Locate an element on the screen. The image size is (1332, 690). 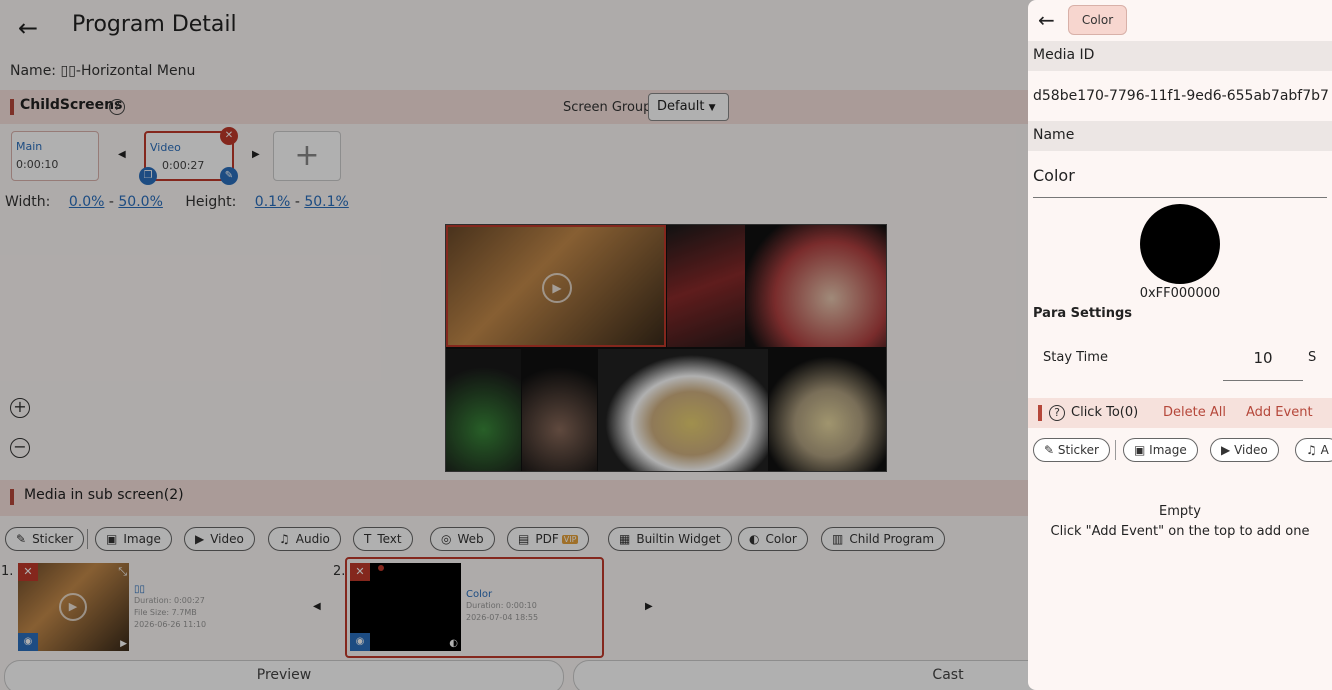
color-swatch is located at coordinates (1180, 244).